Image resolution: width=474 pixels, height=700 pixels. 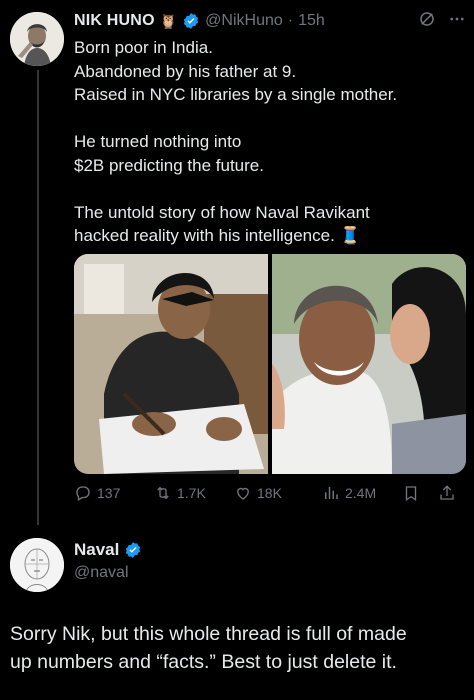 I want to click on like-count: 18K, so click(x=269, y=493).